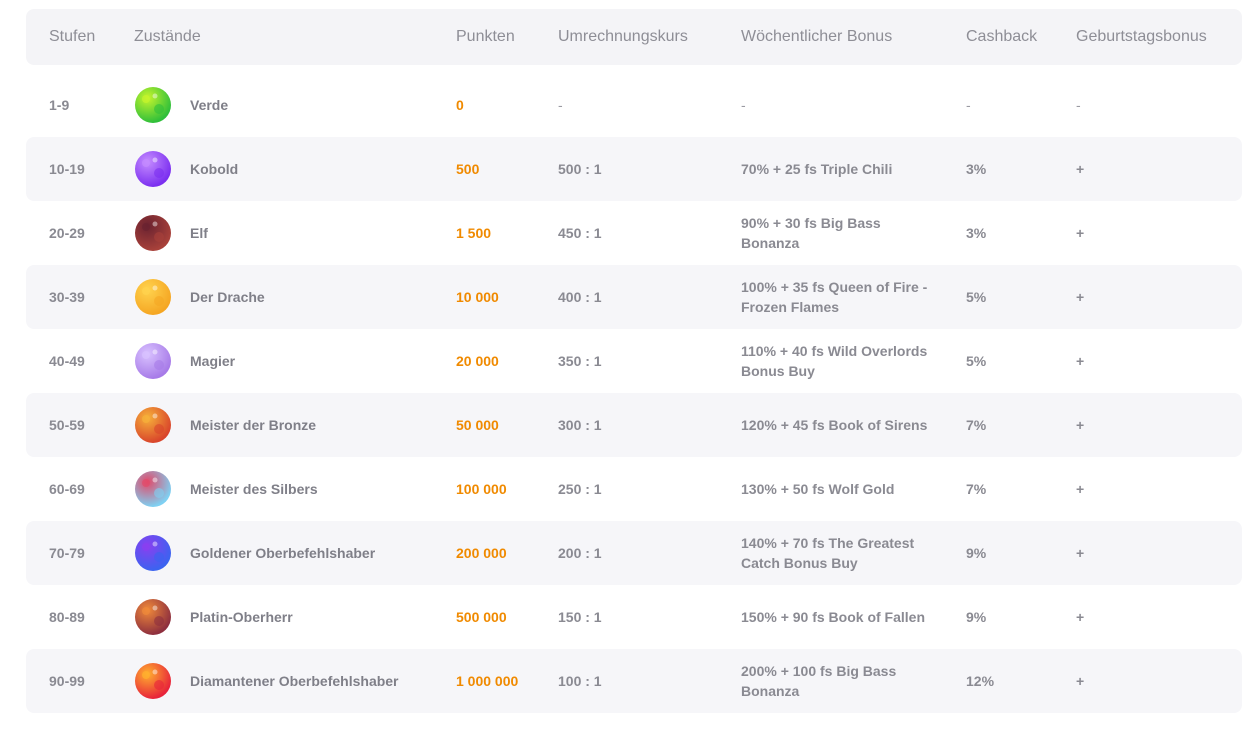 The image size is (1259, 732). What do you see at coordinates (253, 425) in the screenshot?
I see `status-name: Meister der Bronze` at bounding box center [253, 425].